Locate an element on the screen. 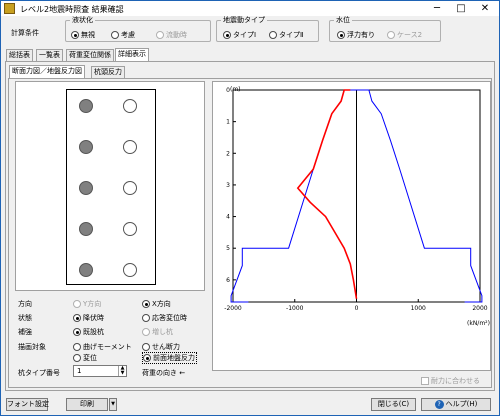 Image resolution: width=500 pixels, height=416 pixels. radio-existing-pile: 既設杭 is located at coordinates (88, 332).